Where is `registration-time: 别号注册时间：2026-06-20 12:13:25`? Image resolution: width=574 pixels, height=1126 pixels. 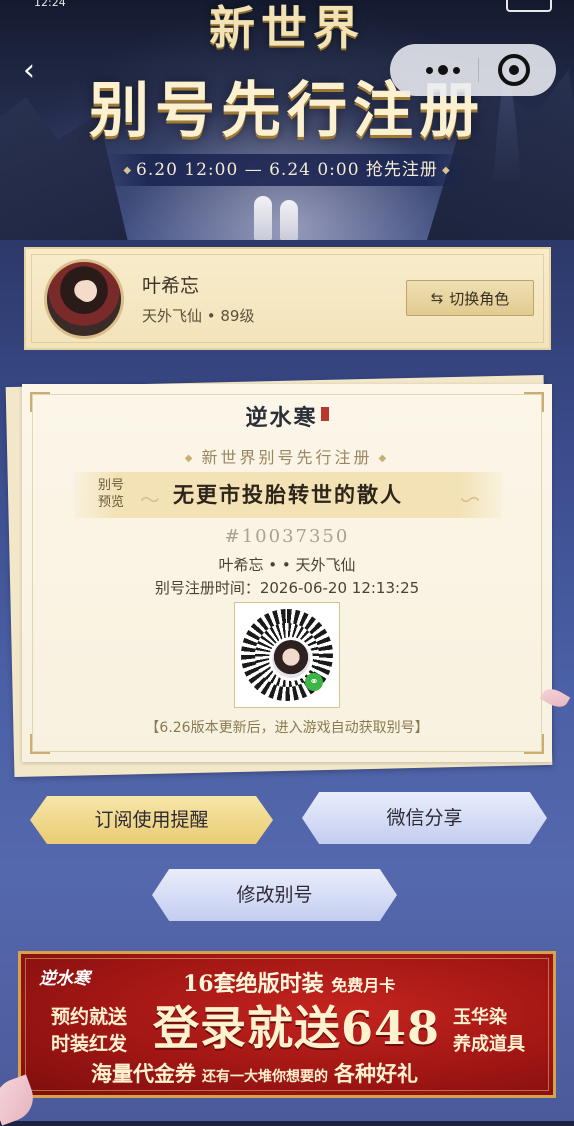
registration-time: 别号注册时间：2026-06-20 12:13:25 is located at coordinates (287, 588).